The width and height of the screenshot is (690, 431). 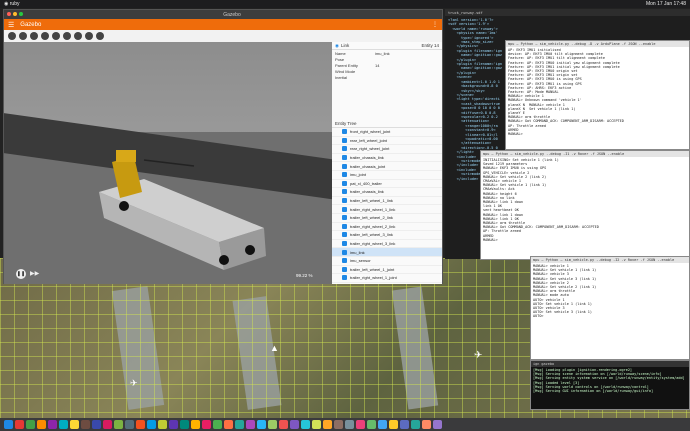 What do you see at coordinates (67, 36) in the screenshot?
I see `cylinder-shape-icon` at bounding box center [67, 36].